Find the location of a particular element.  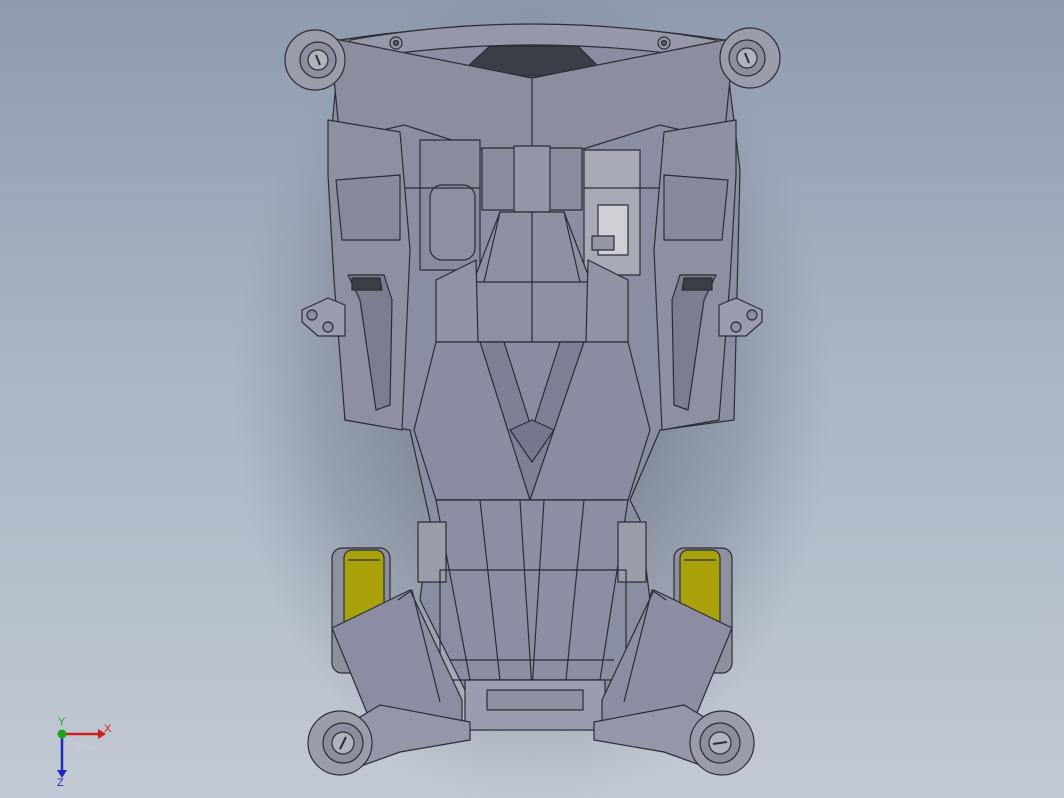

y-axis-dot is located at coordinates (62, 734).